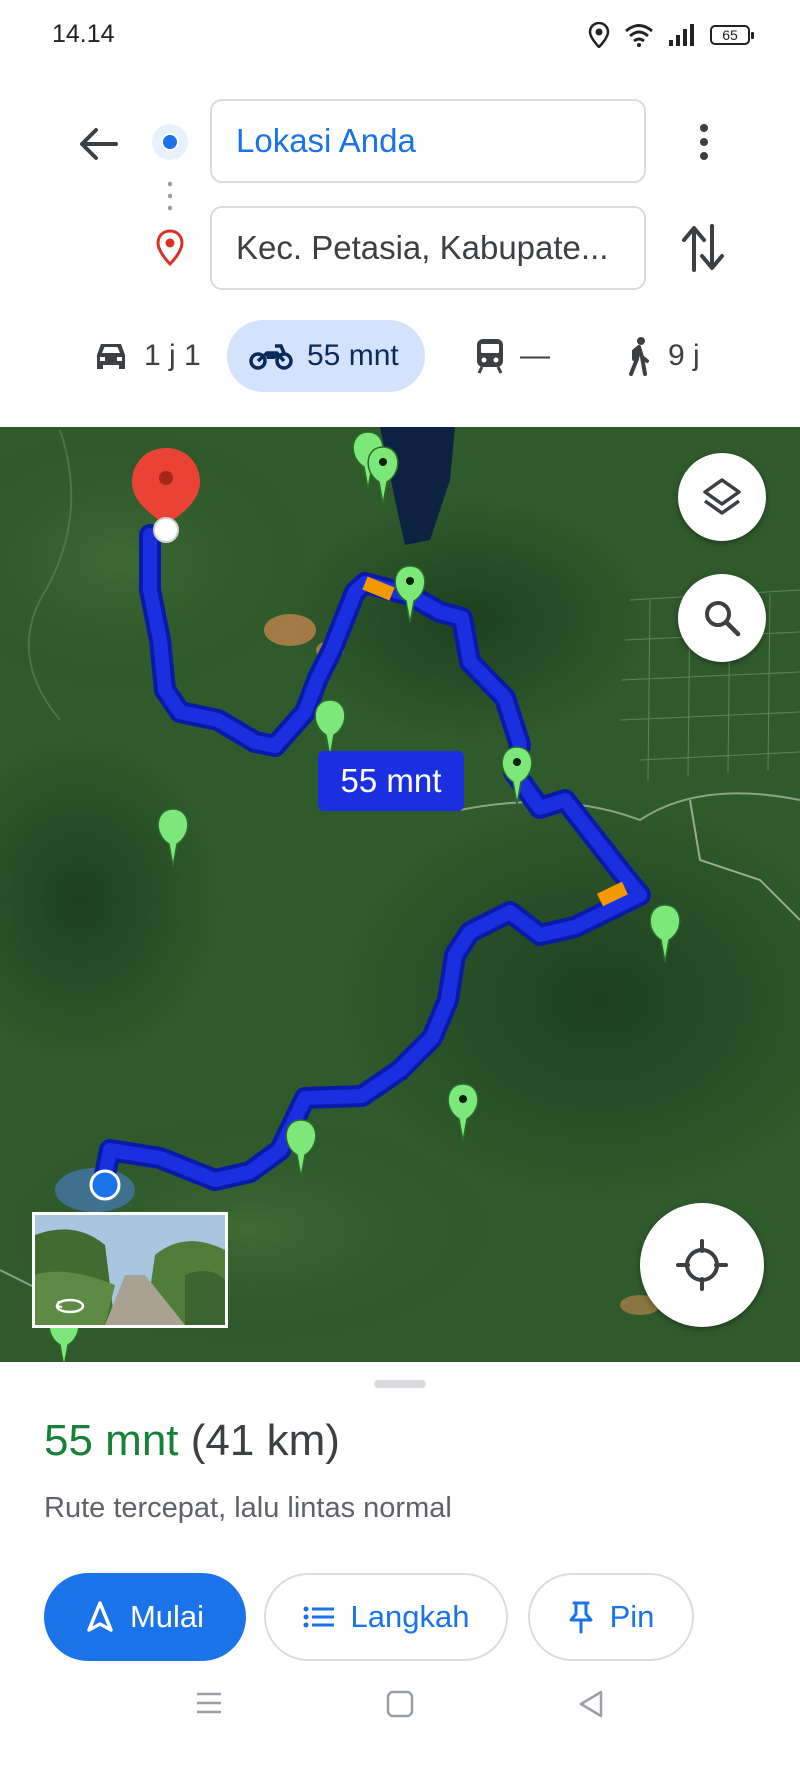 The height and width of the screenshot is (1778, 800). I want to click on swap-button, so click(703, 248).